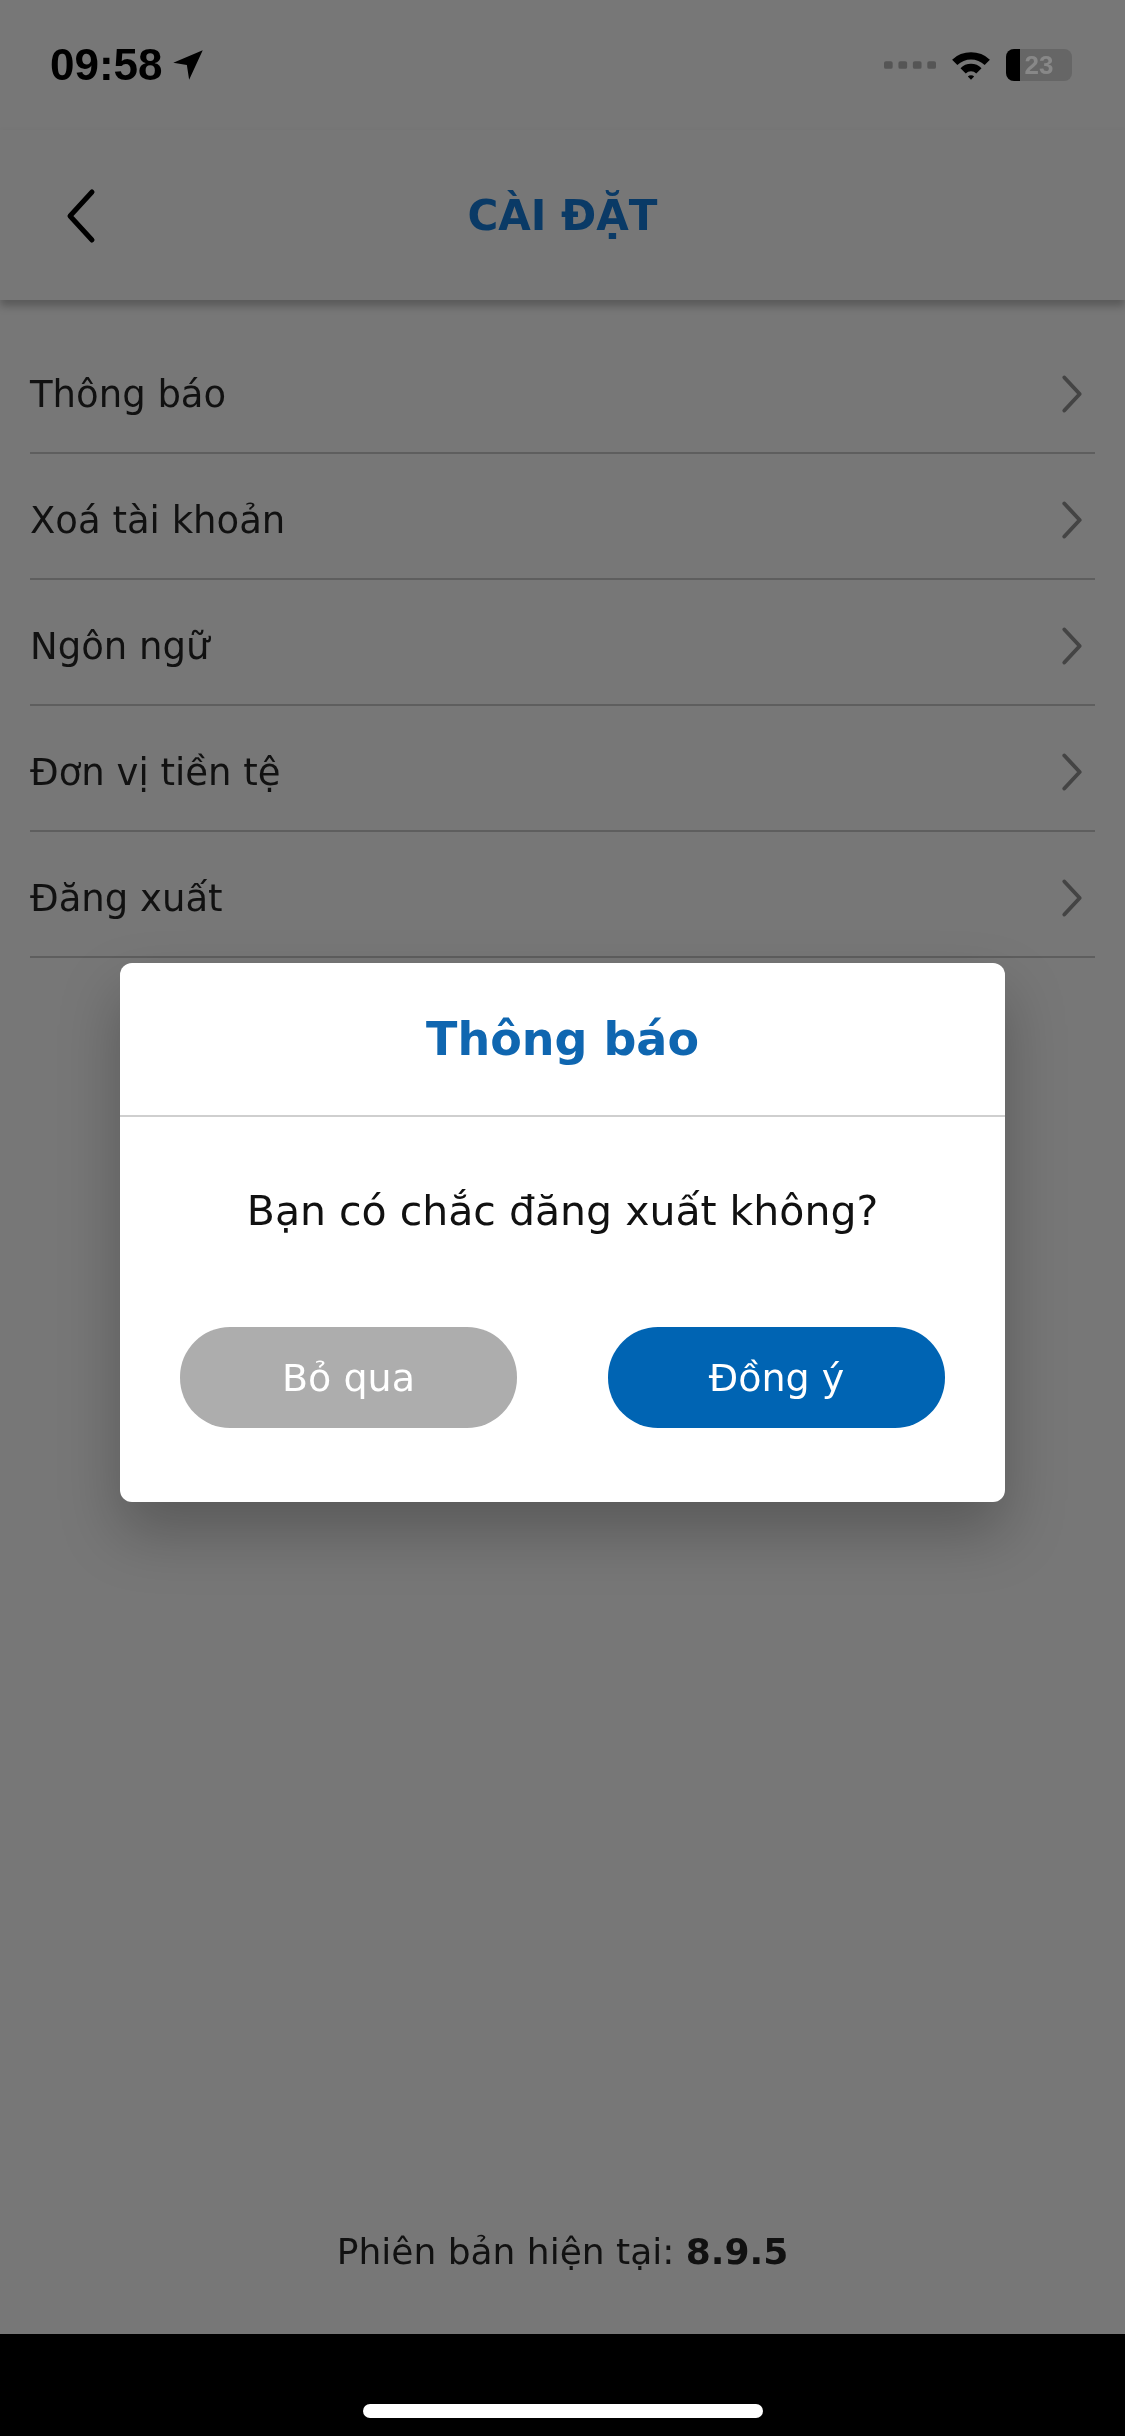 The height and width of the screenshot is (2436, 1125). Describe the element at coordinates (971, 65) in the screenshot. I see `wifi-icon` at that location.